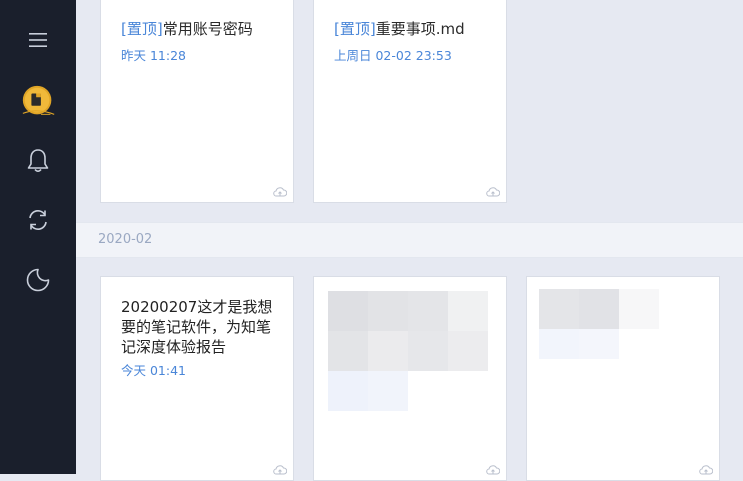 The height and width of the screenshot is (481, 743). What do you see at coordinates (420, 29) in the screenshot?
I see `note-title-text: 重要事项.md` at bounding box center [420, 29].